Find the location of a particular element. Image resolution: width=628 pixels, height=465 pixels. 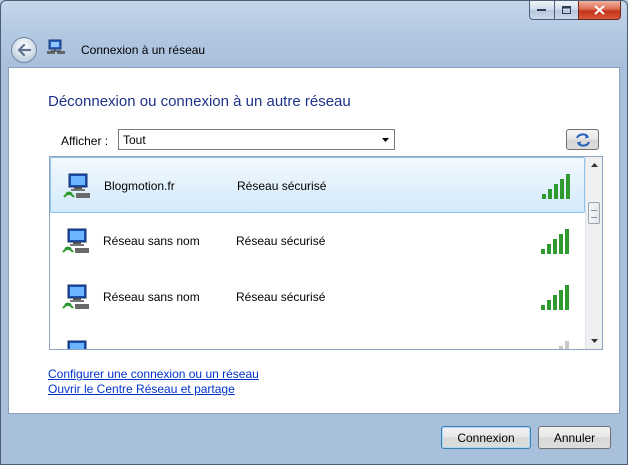

window-title: Connexion à un réseau is located at coordinates (143, 50).